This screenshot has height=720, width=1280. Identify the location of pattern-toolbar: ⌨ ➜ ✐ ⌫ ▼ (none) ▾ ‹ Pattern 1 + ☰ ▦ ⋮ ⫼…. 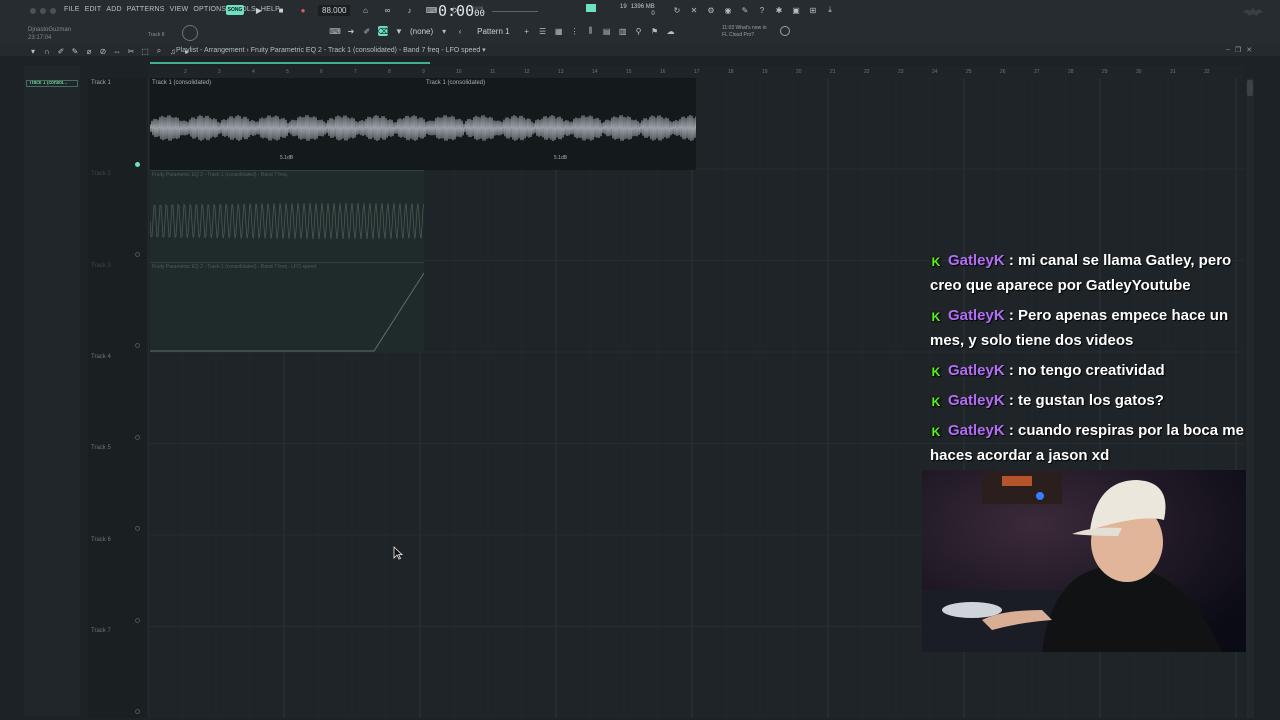
(502, 31).